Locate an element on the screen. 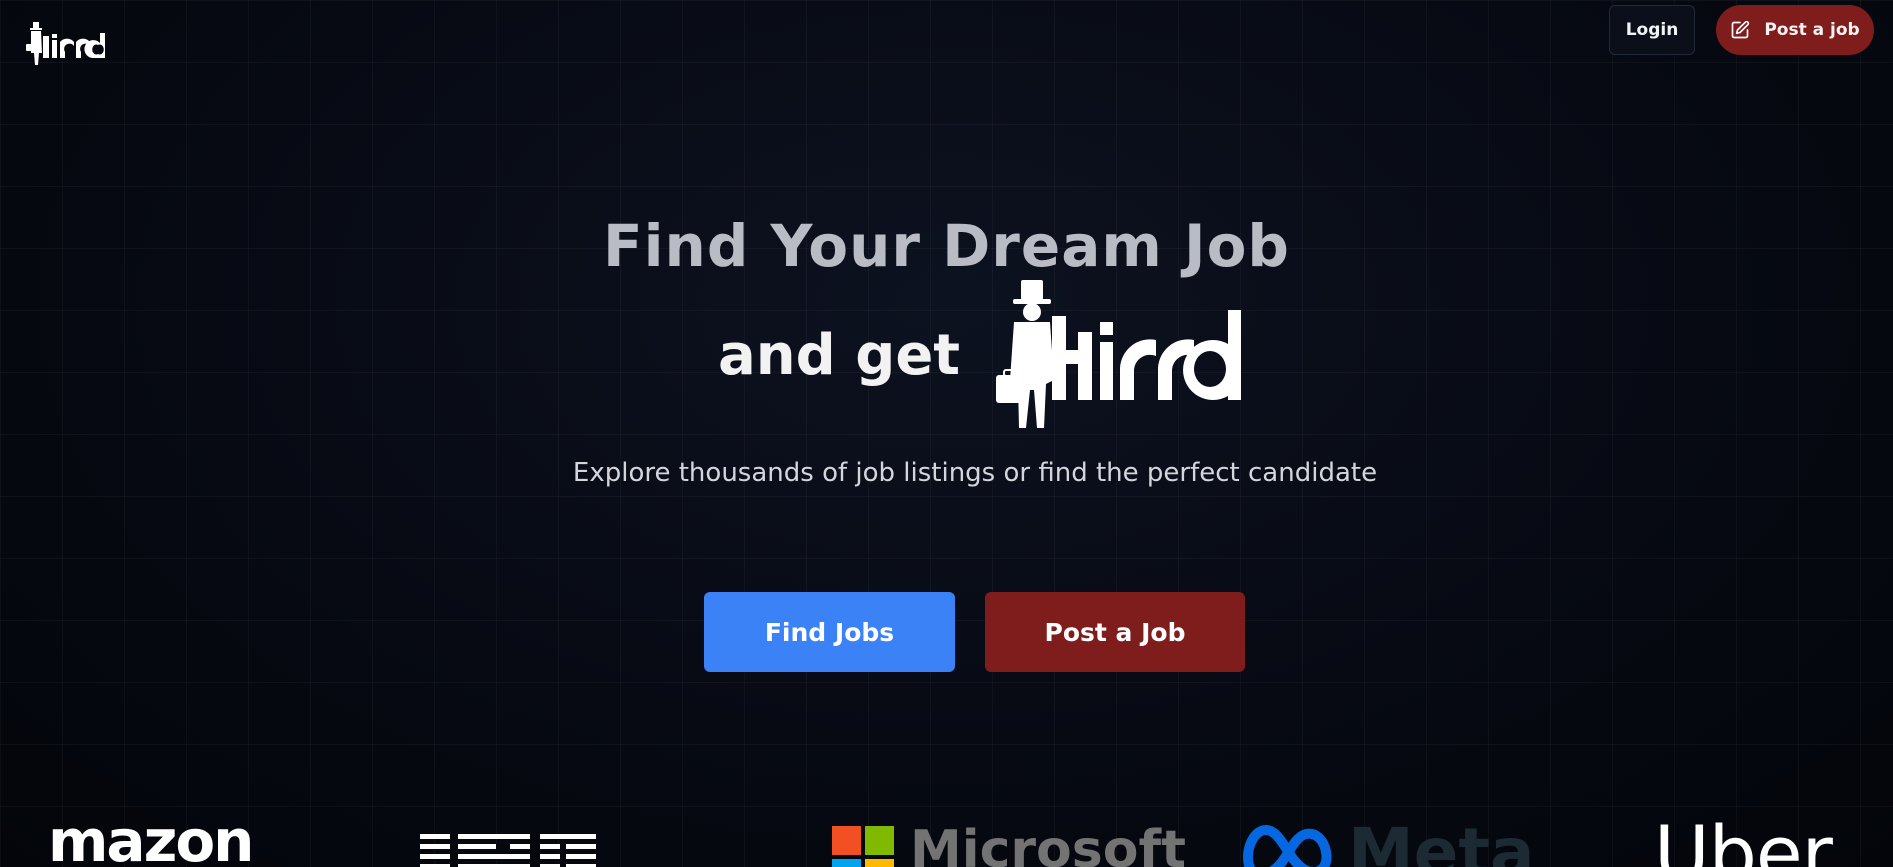  ibm-logo is located at coordinates (508, 850).